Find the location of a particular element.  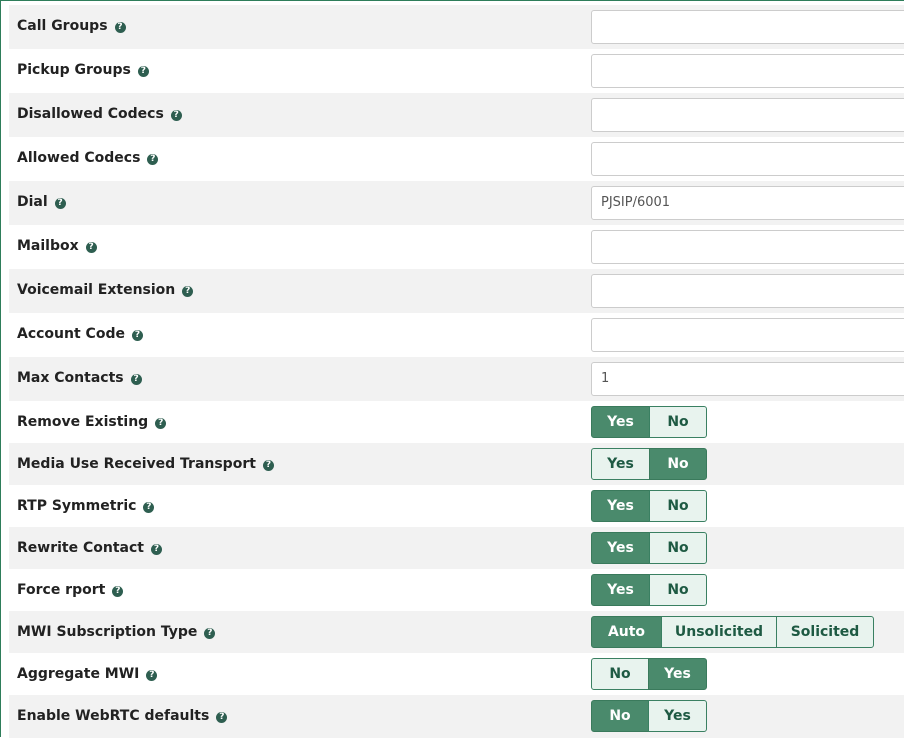

field-label: Mailbox? is located at coordinates (57, 246).